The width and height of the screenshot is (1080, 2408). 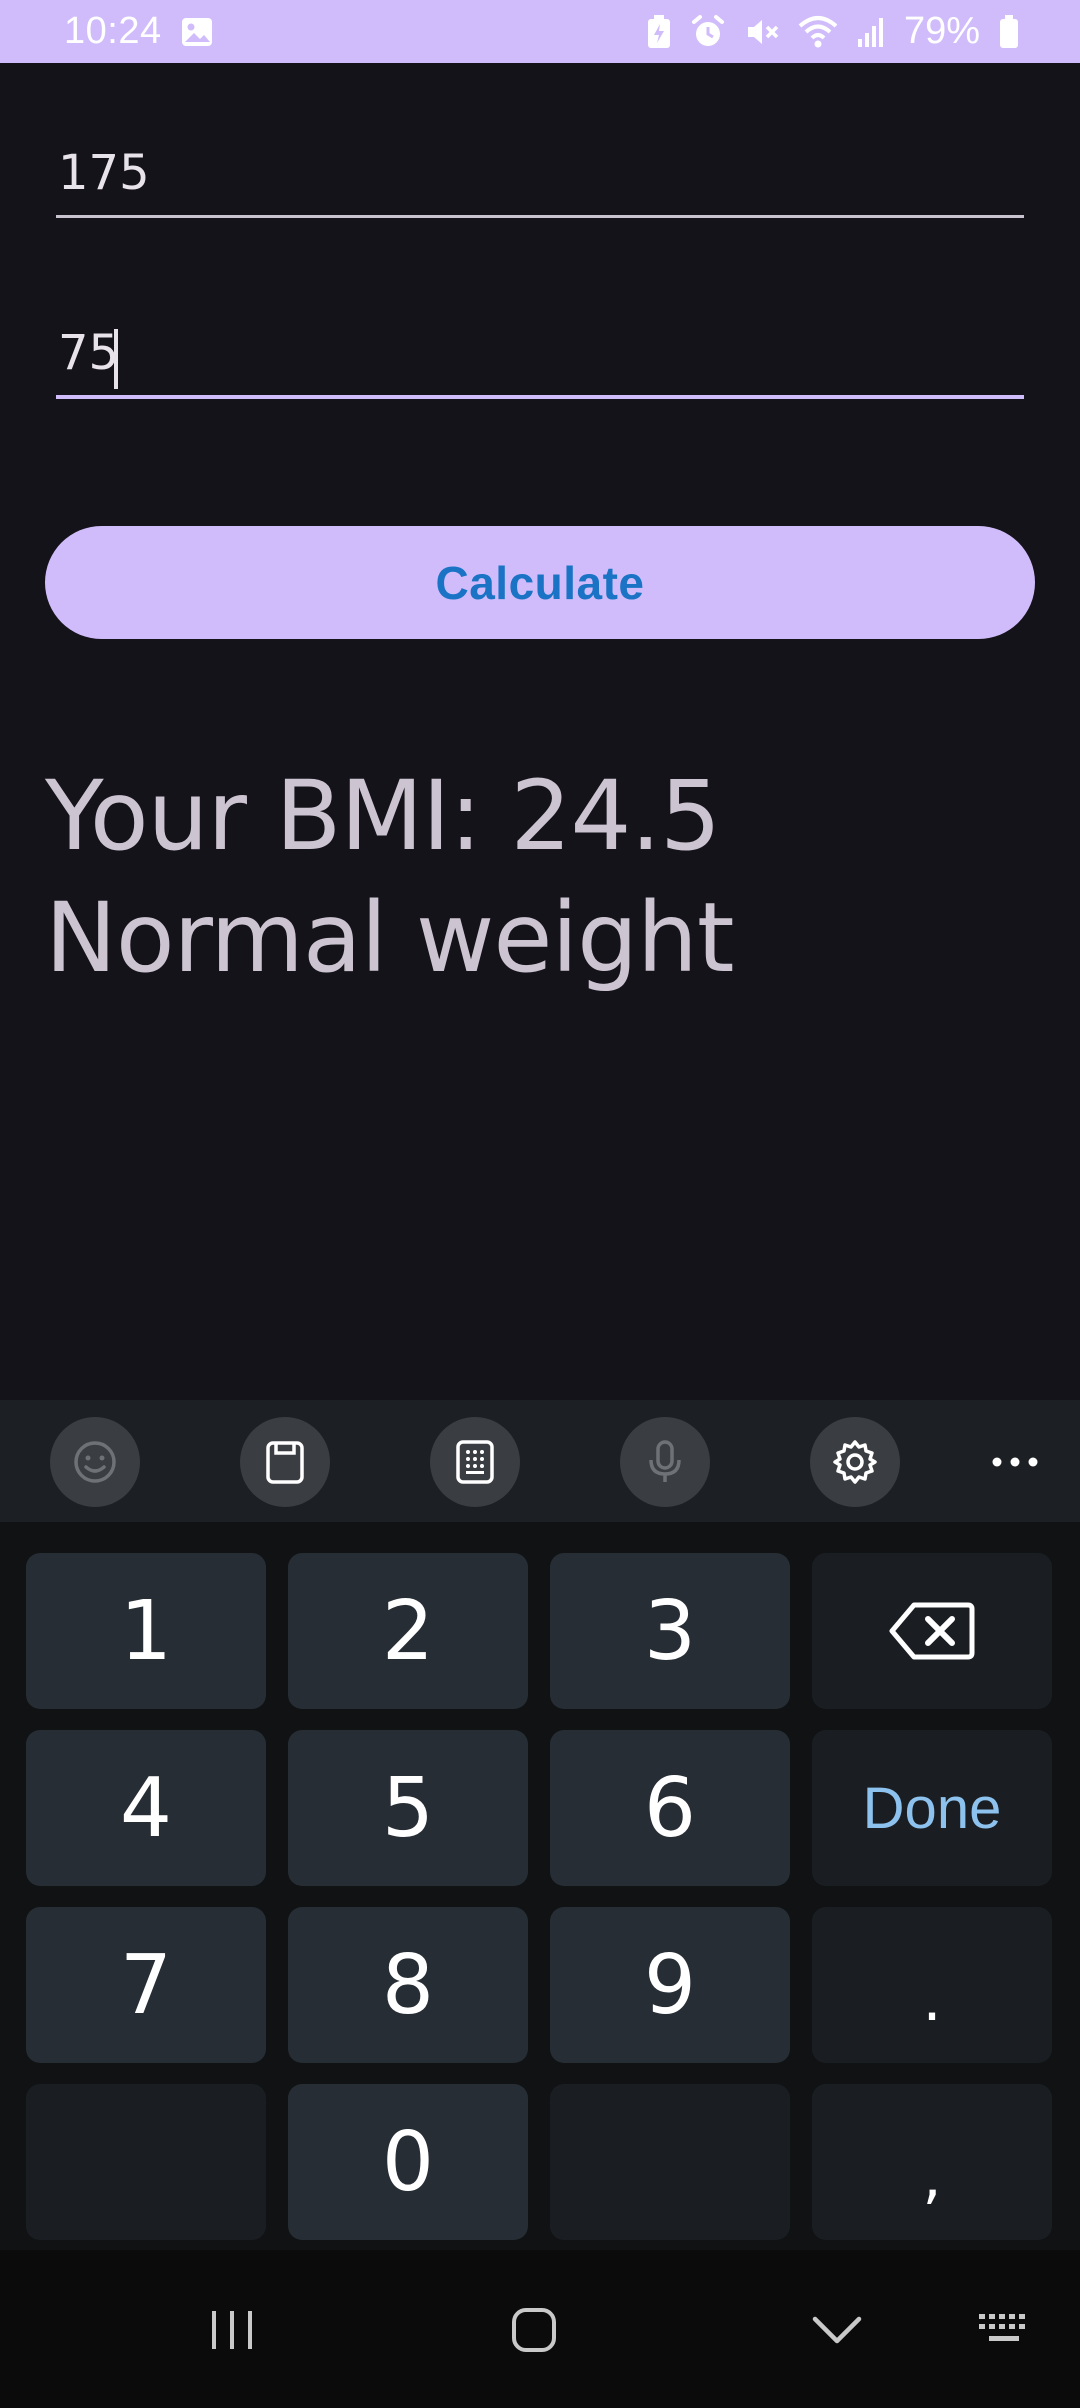 What do you see at coordinates (540, 582) in the screenshot?
I see `calculate-button: Calculate` at bounding box center [540, 582].